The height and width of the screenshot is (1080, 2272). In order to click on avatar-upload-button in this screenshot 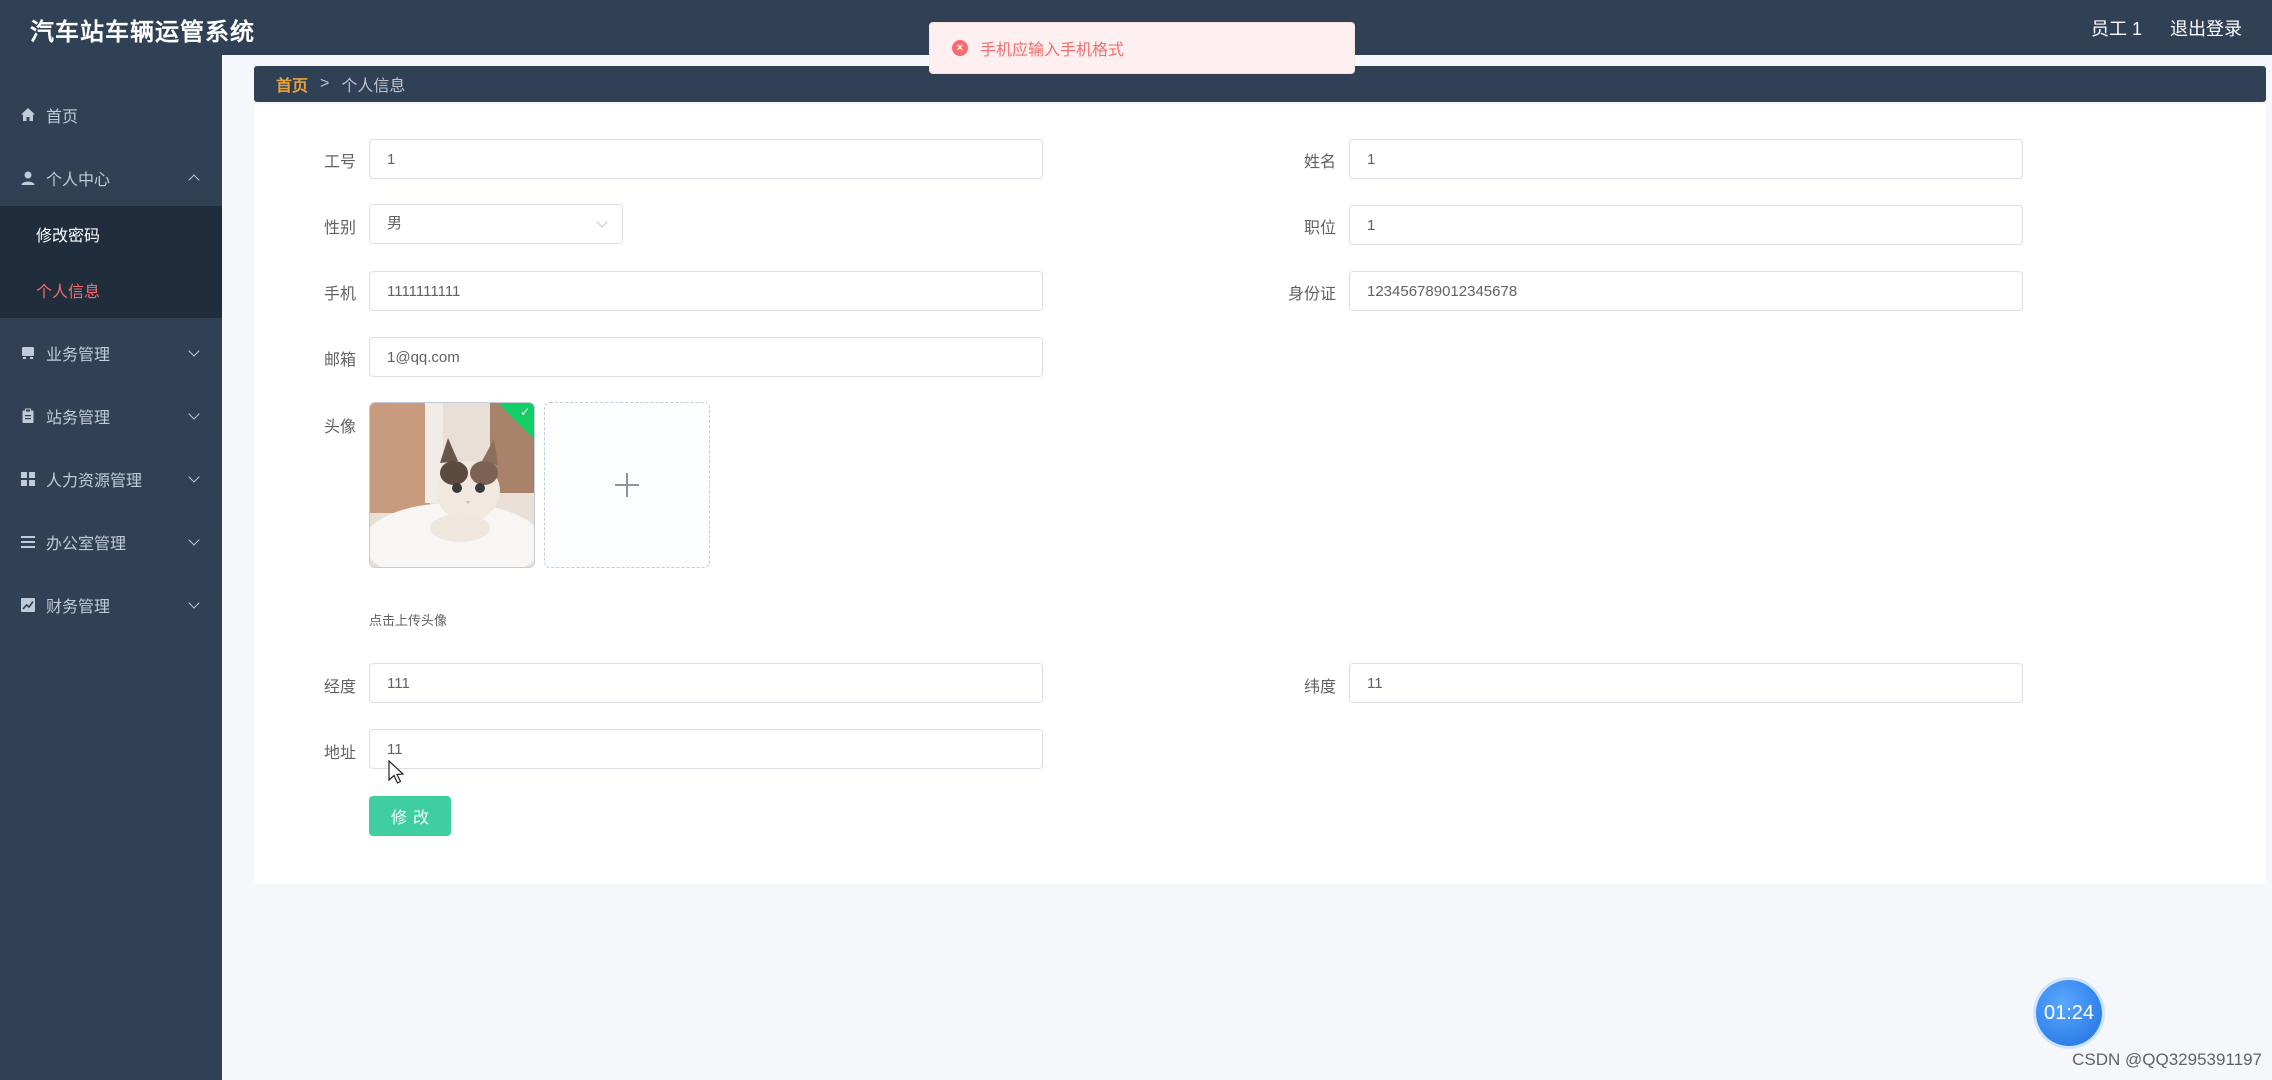, I will do `click(627, 485)`.